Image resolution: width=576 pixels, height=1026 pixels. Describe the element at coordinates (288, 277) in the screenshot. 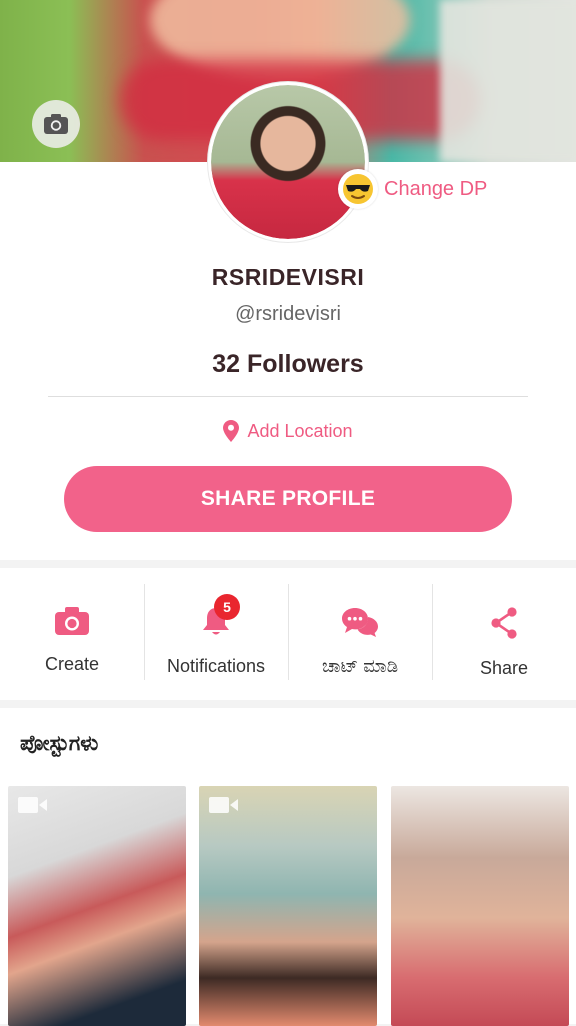

I see `profile-username: RSRIDEVISRI` at that location.